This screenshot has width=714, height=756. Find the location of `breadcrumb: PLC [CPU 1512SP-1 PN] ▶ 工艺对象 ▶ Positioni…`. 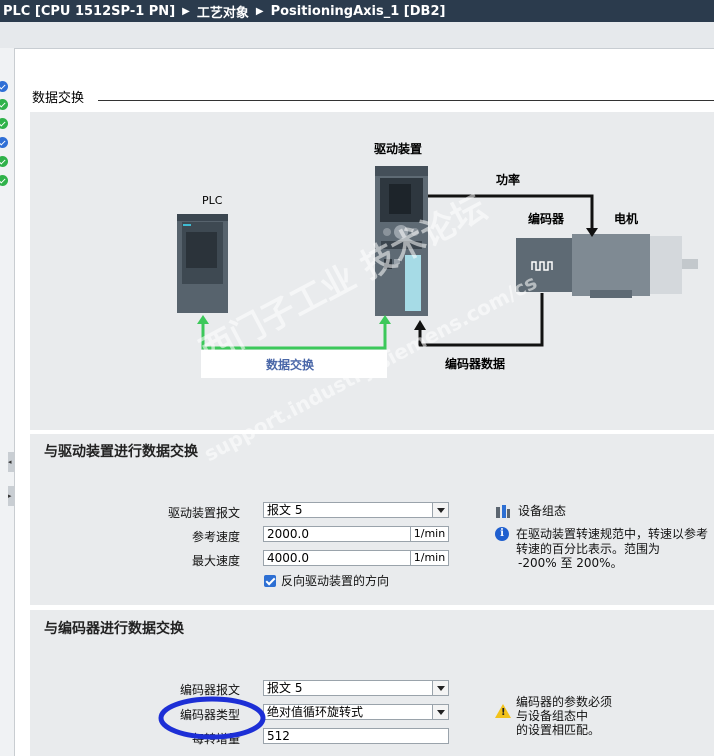

breadcrumb: PLC [CPU 1512SP-1 PN] ▶ 工艺对象 ▶ Positioni… is located at coordinates (357, 11).